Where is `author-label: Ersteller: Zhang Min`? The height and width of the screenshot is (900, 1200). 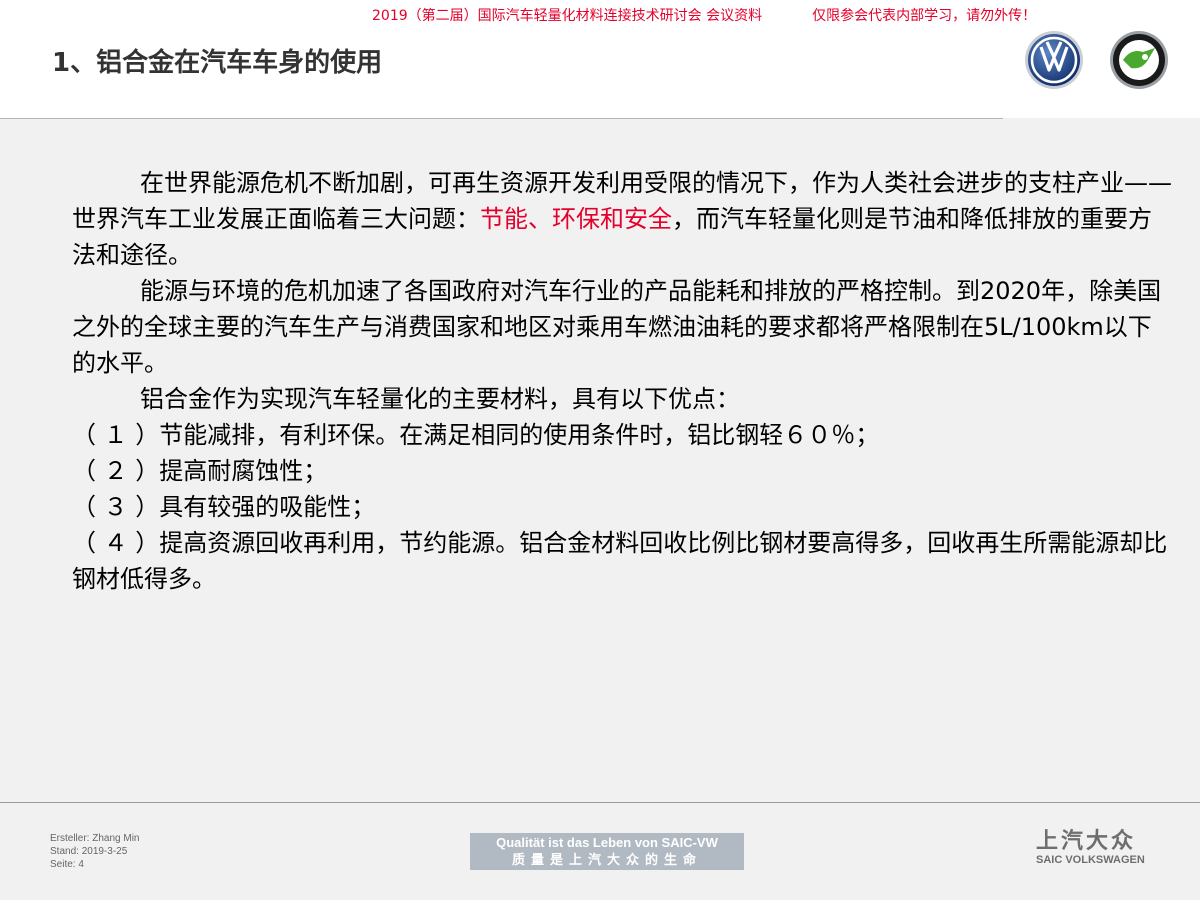
author-label: Ersteller: Zhang Min is located at coordinates (95, 838).